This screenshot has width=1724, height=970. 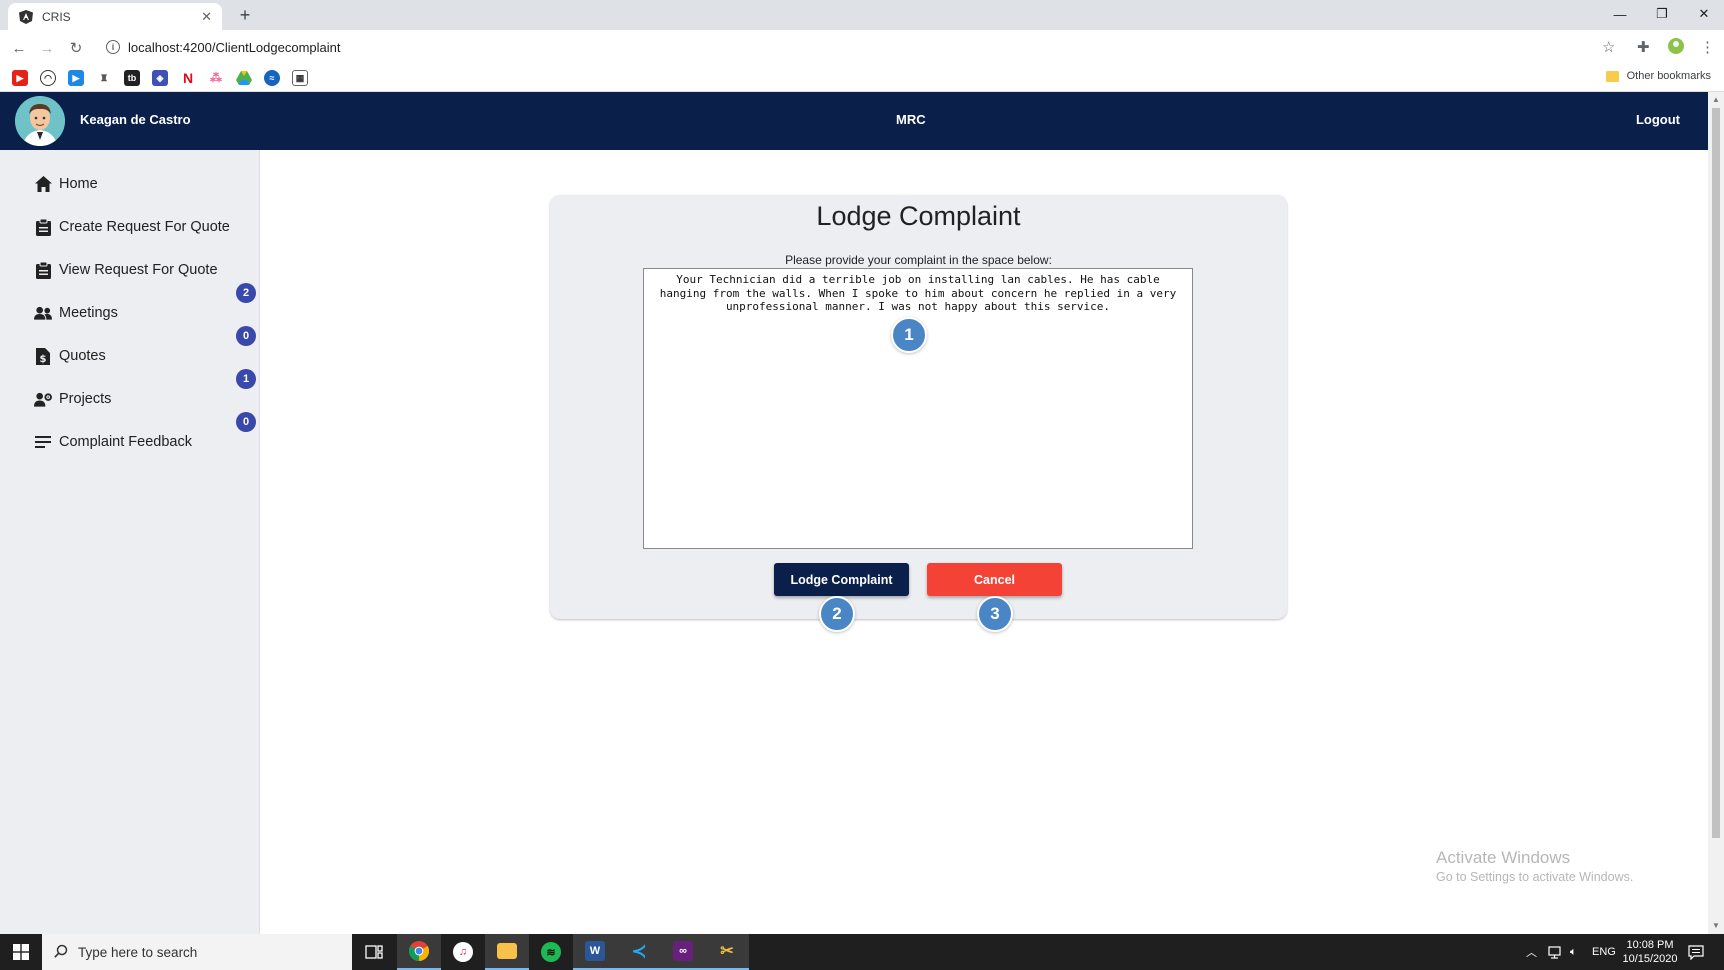 I want to click on sidebar-item-complaint-feedback: Complaint Feedback, so click(x=113, y=442).